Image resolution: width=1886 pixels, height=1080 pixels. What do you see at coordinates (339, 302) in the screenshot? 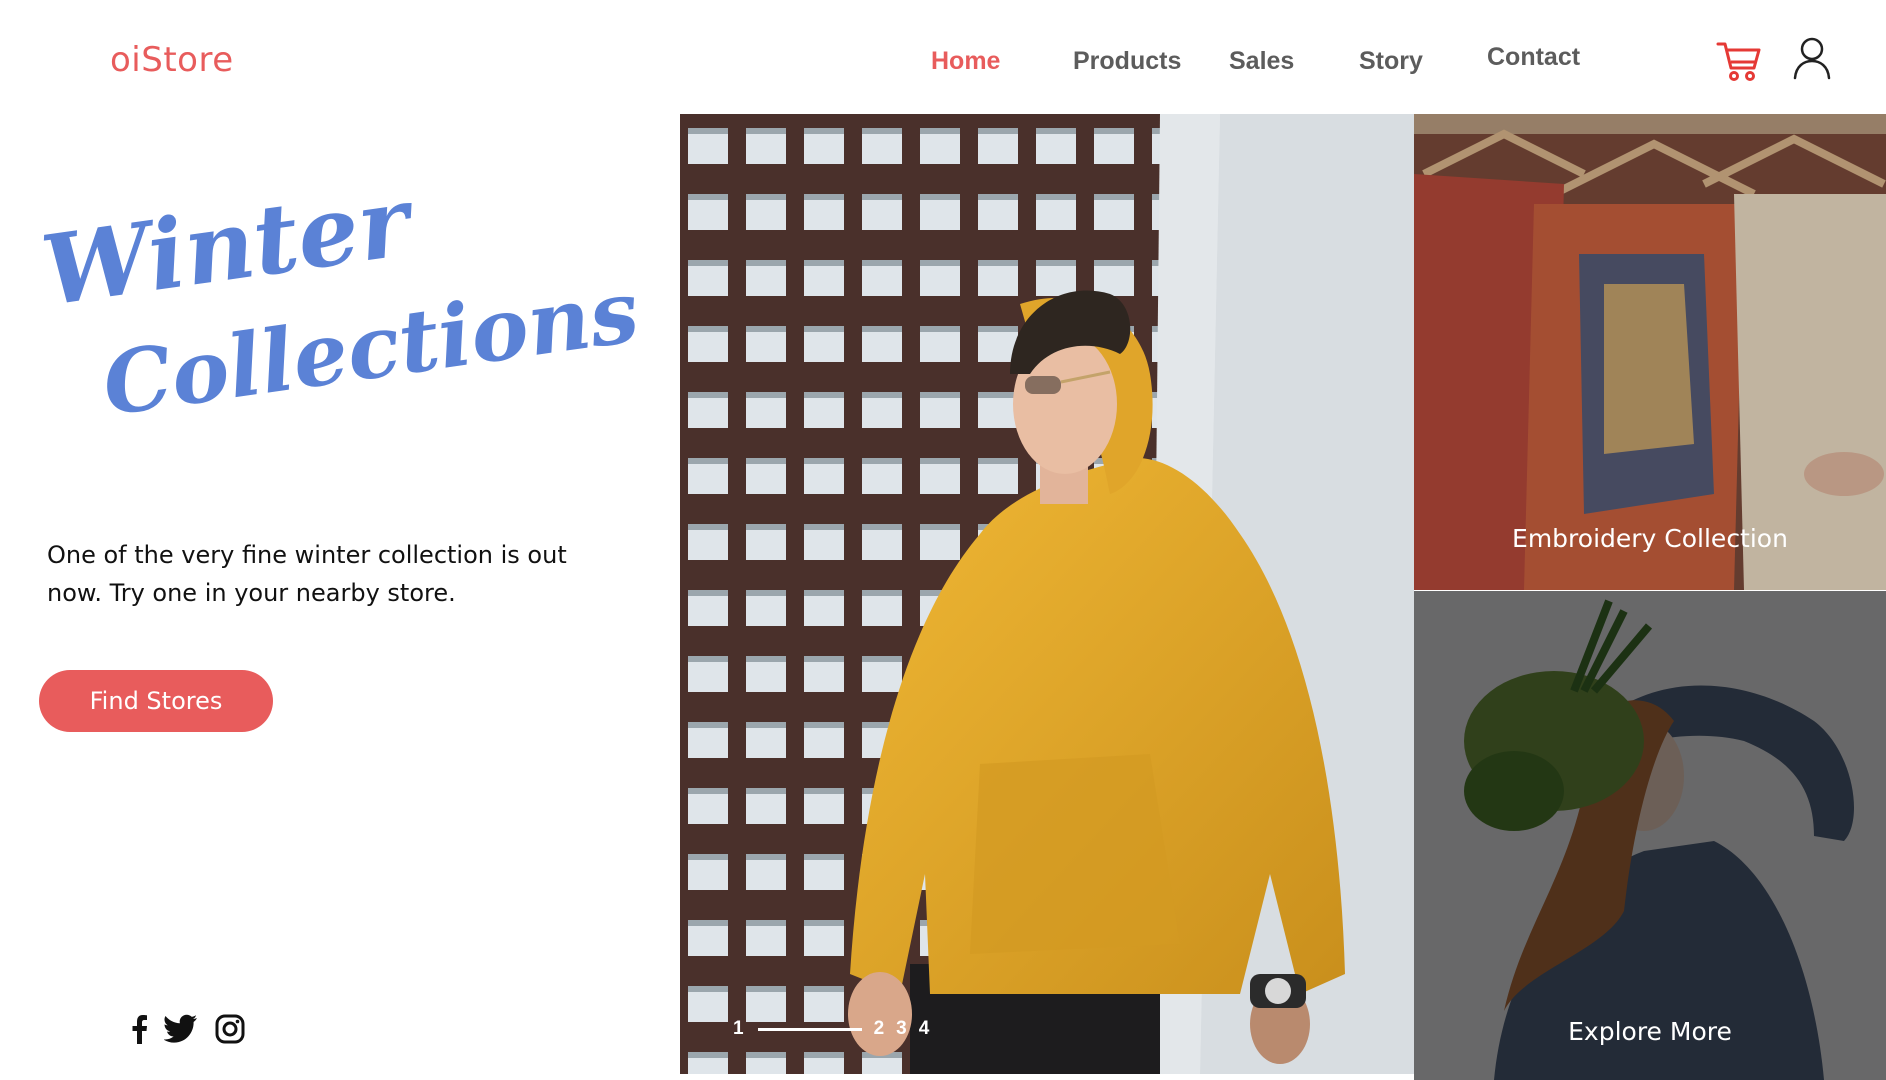
I see `hero-title: Winter Collections` at bounding box center [339, 302].